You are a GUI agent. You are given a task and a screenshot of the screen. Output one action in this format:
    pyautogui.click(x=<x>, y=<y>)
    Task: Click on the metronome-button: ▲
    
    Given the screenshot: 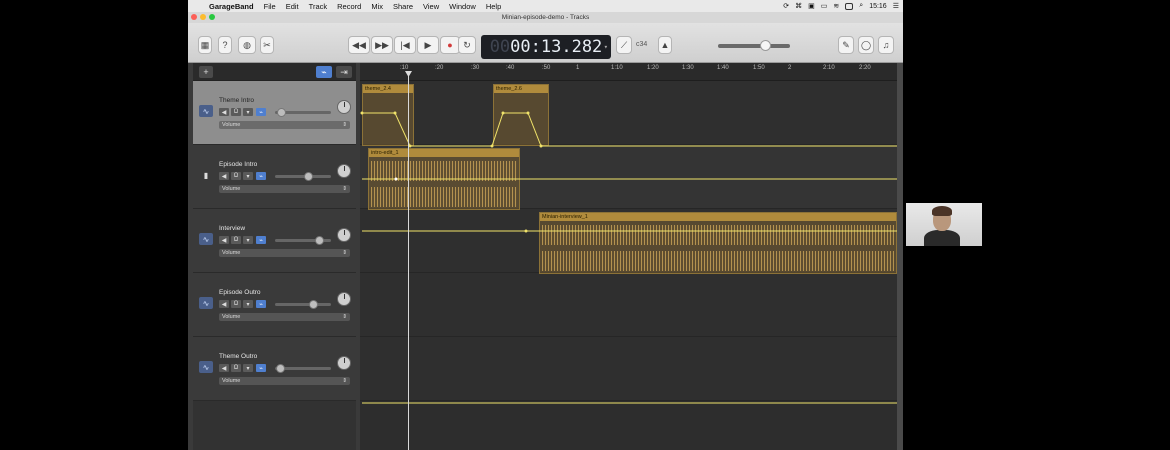 What is the action you would take?
    pyautogui.click(x=665, y=45)
    